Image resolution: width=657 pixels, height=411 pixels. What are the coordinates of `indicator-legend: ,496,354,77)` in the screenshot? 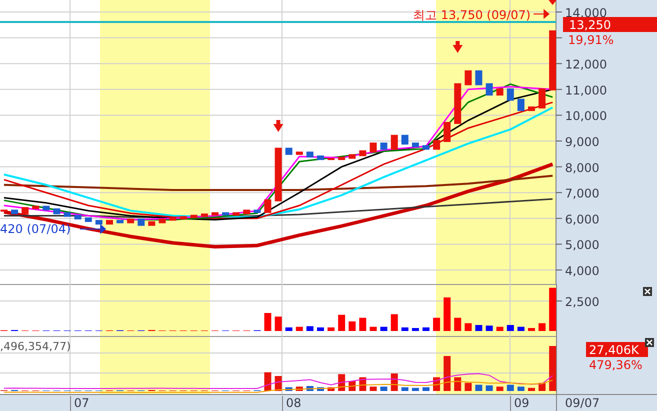 It's located at (35, 346).